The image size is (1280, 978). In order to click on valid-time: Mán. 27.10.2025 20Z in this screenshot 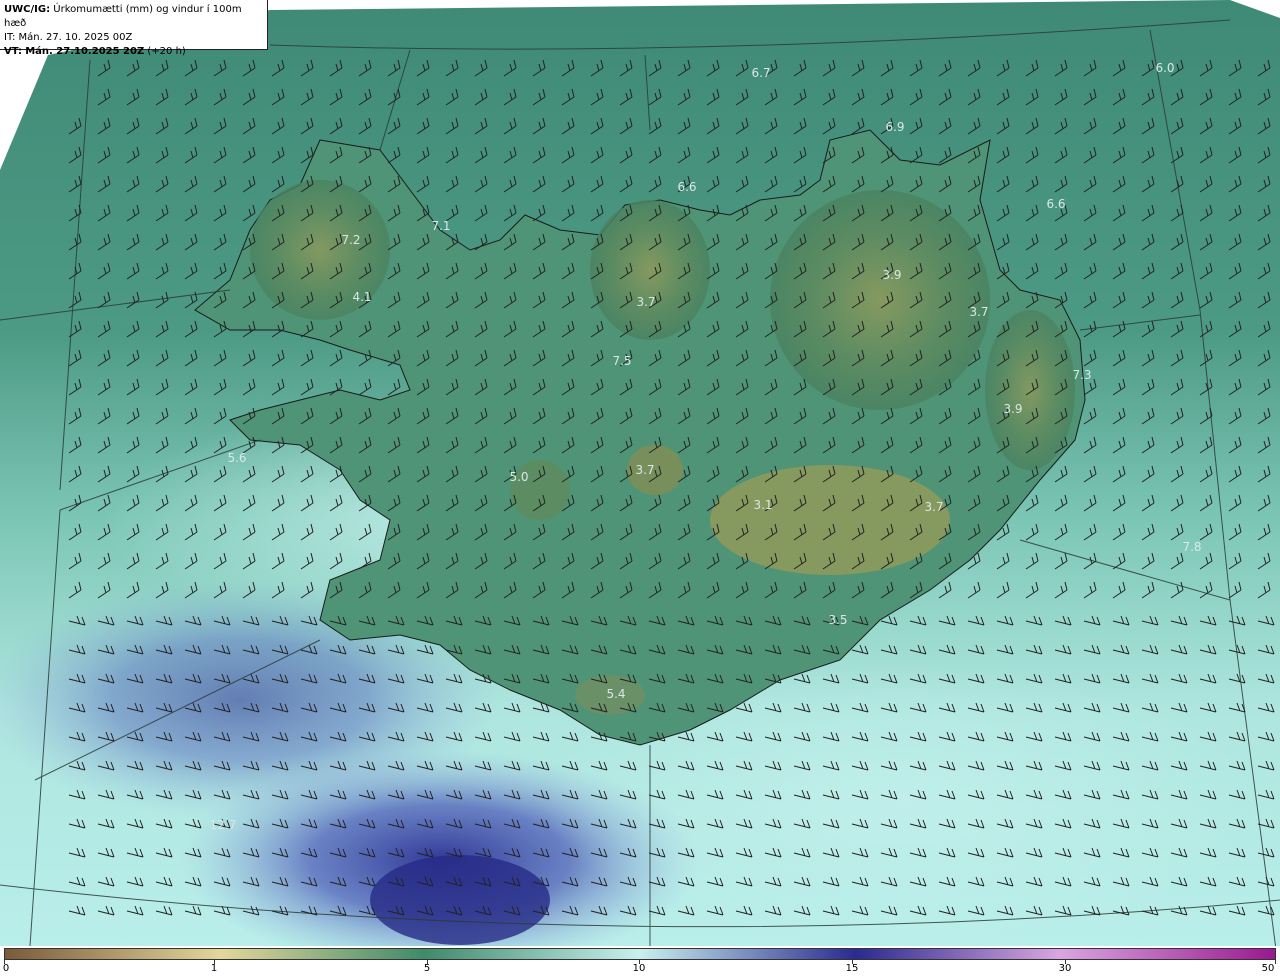, I will do `click(85, 51)`.